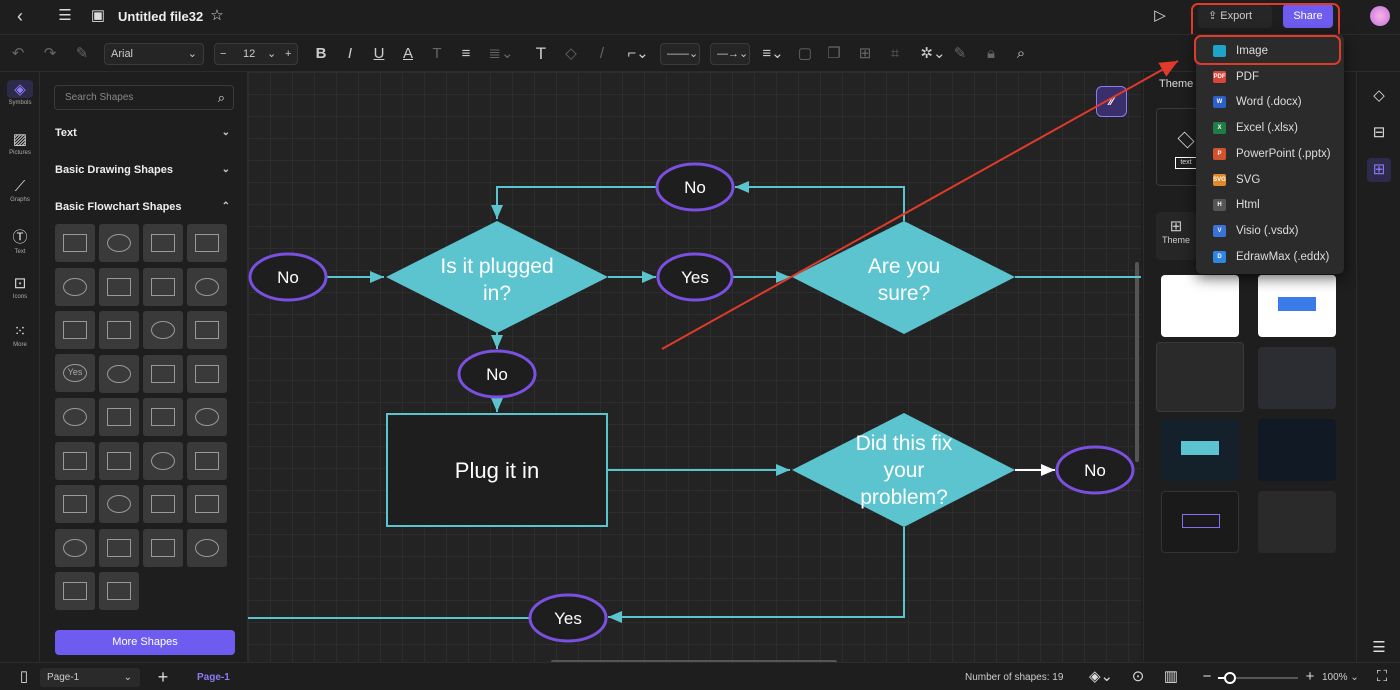  What do you see at coordinates (805, 54) in the screenshot?
I see `group-icon: ▢` at bounding box center [805, 54].